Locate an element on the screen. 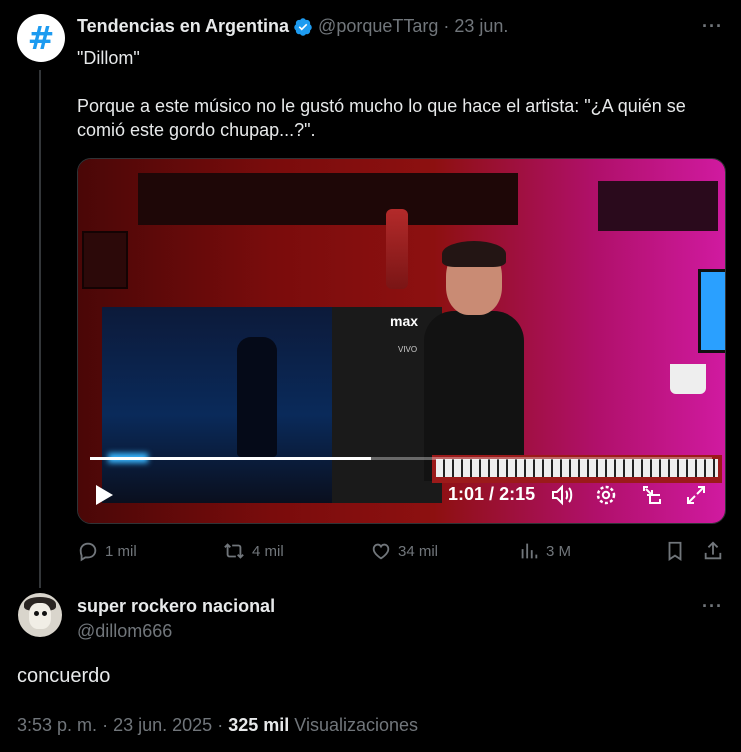 The height and width of the screenshot is (752, 741). share-icon is located at coordinates (713, 551).